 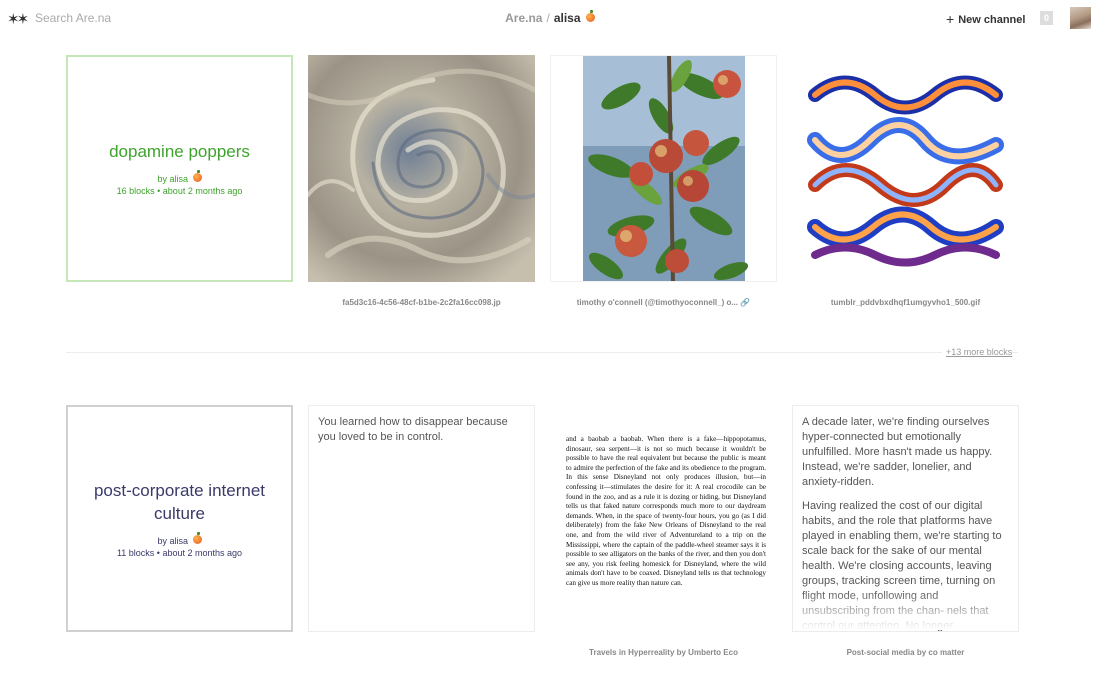 I want to click on apple-tree-image, so click(x=666, y=168).